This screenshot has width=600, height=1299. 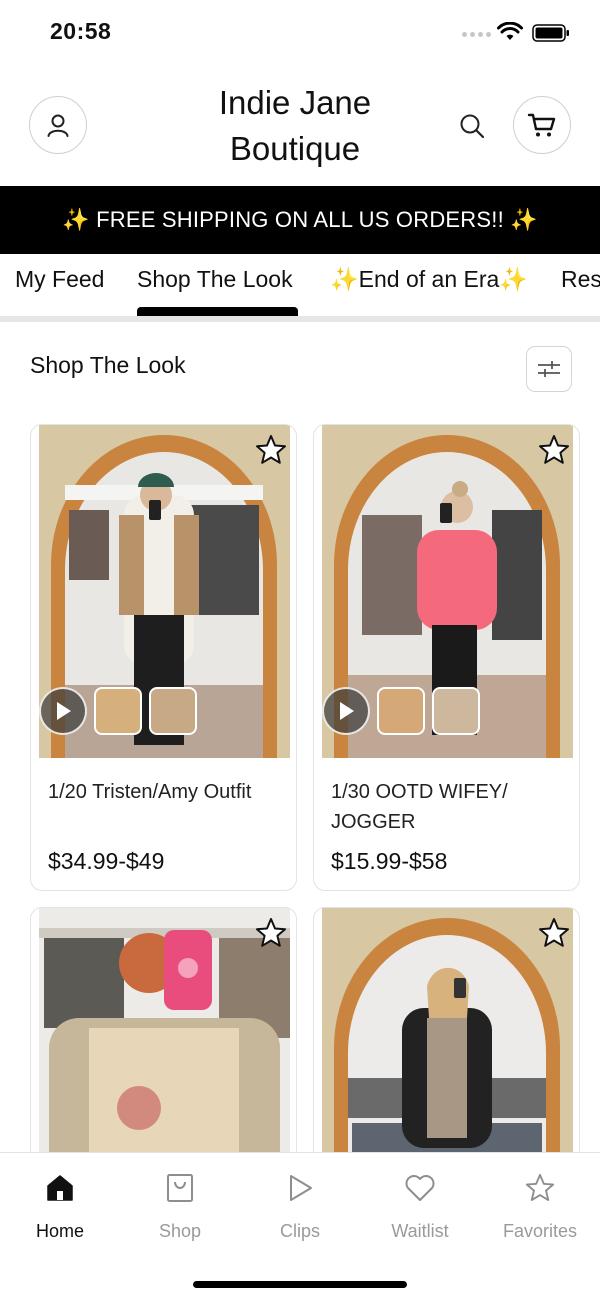 What do you see at coordinates (580, 279) in the screenshot?
I see `tab-res: Res` at bounding box center [580, 279].